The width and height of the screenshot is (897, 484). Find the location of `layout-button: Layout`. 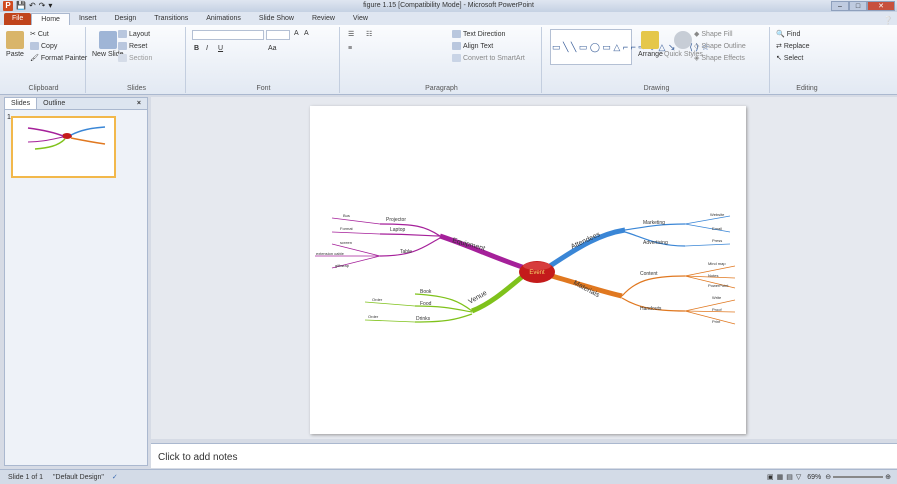

layout-button: Layout is located at coordinates (134, 34).